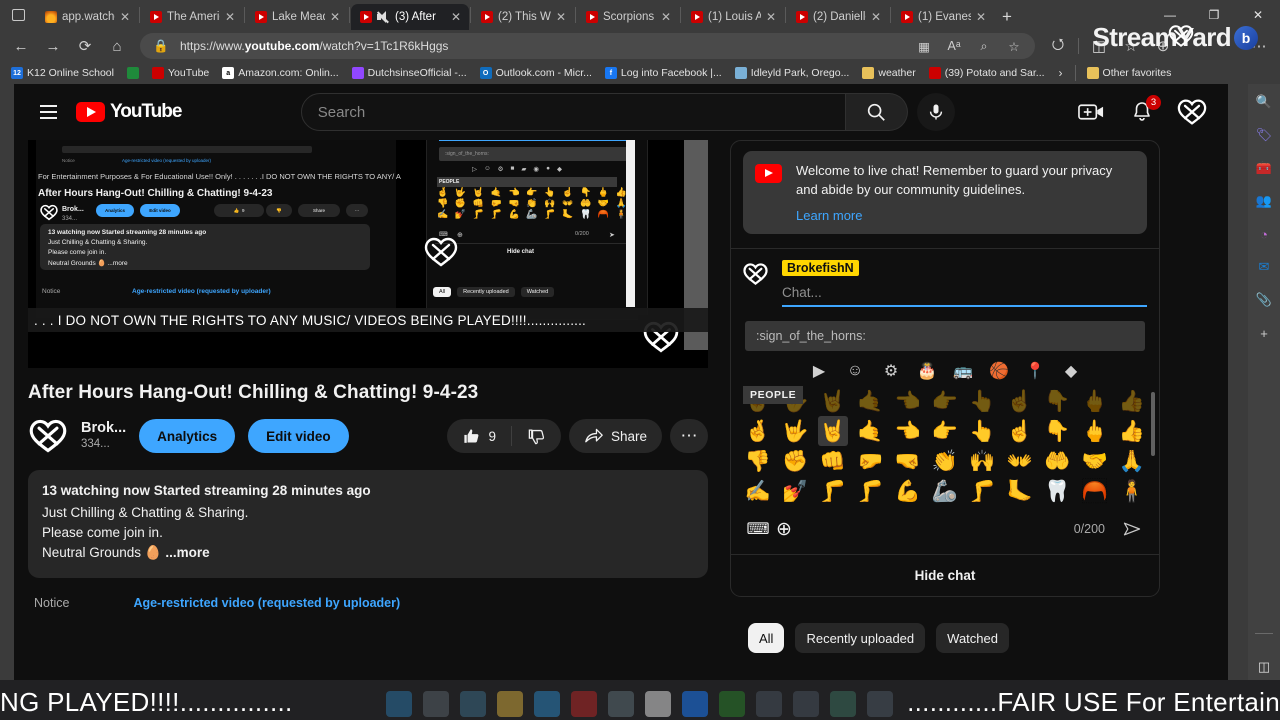  I want to click on emoji-button: 👏, so click(945, 461).